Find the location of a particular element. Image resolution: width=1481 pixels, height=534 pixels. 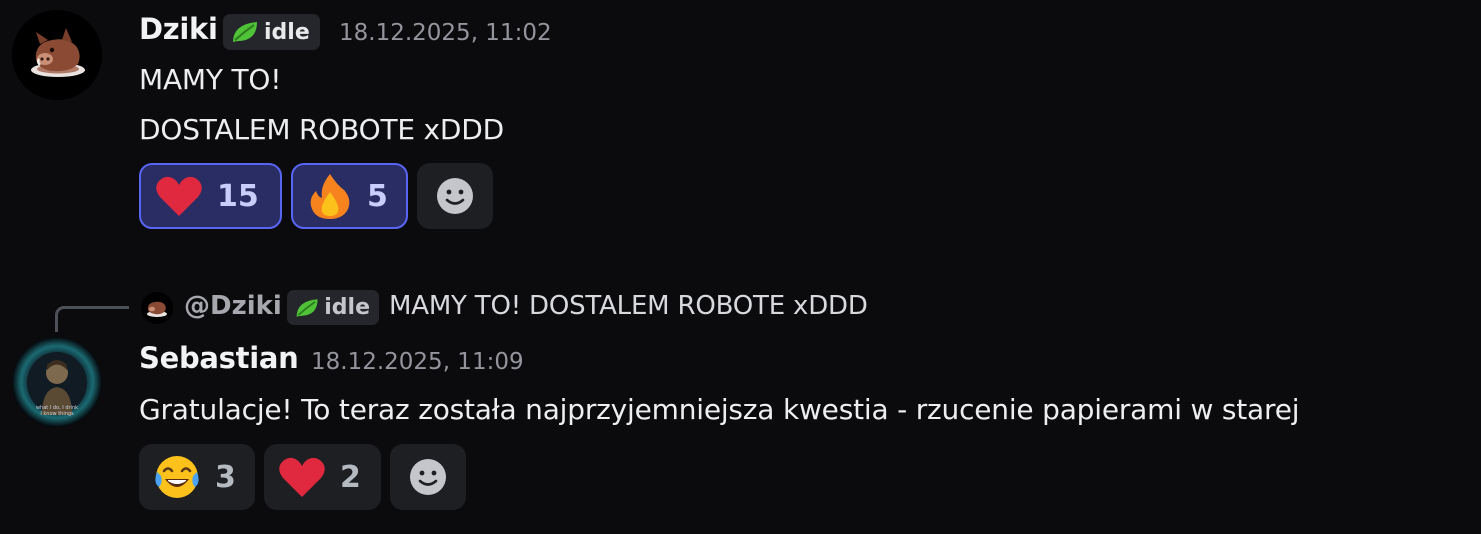

reaction-count: 3 is located at coordinates (225, 477).